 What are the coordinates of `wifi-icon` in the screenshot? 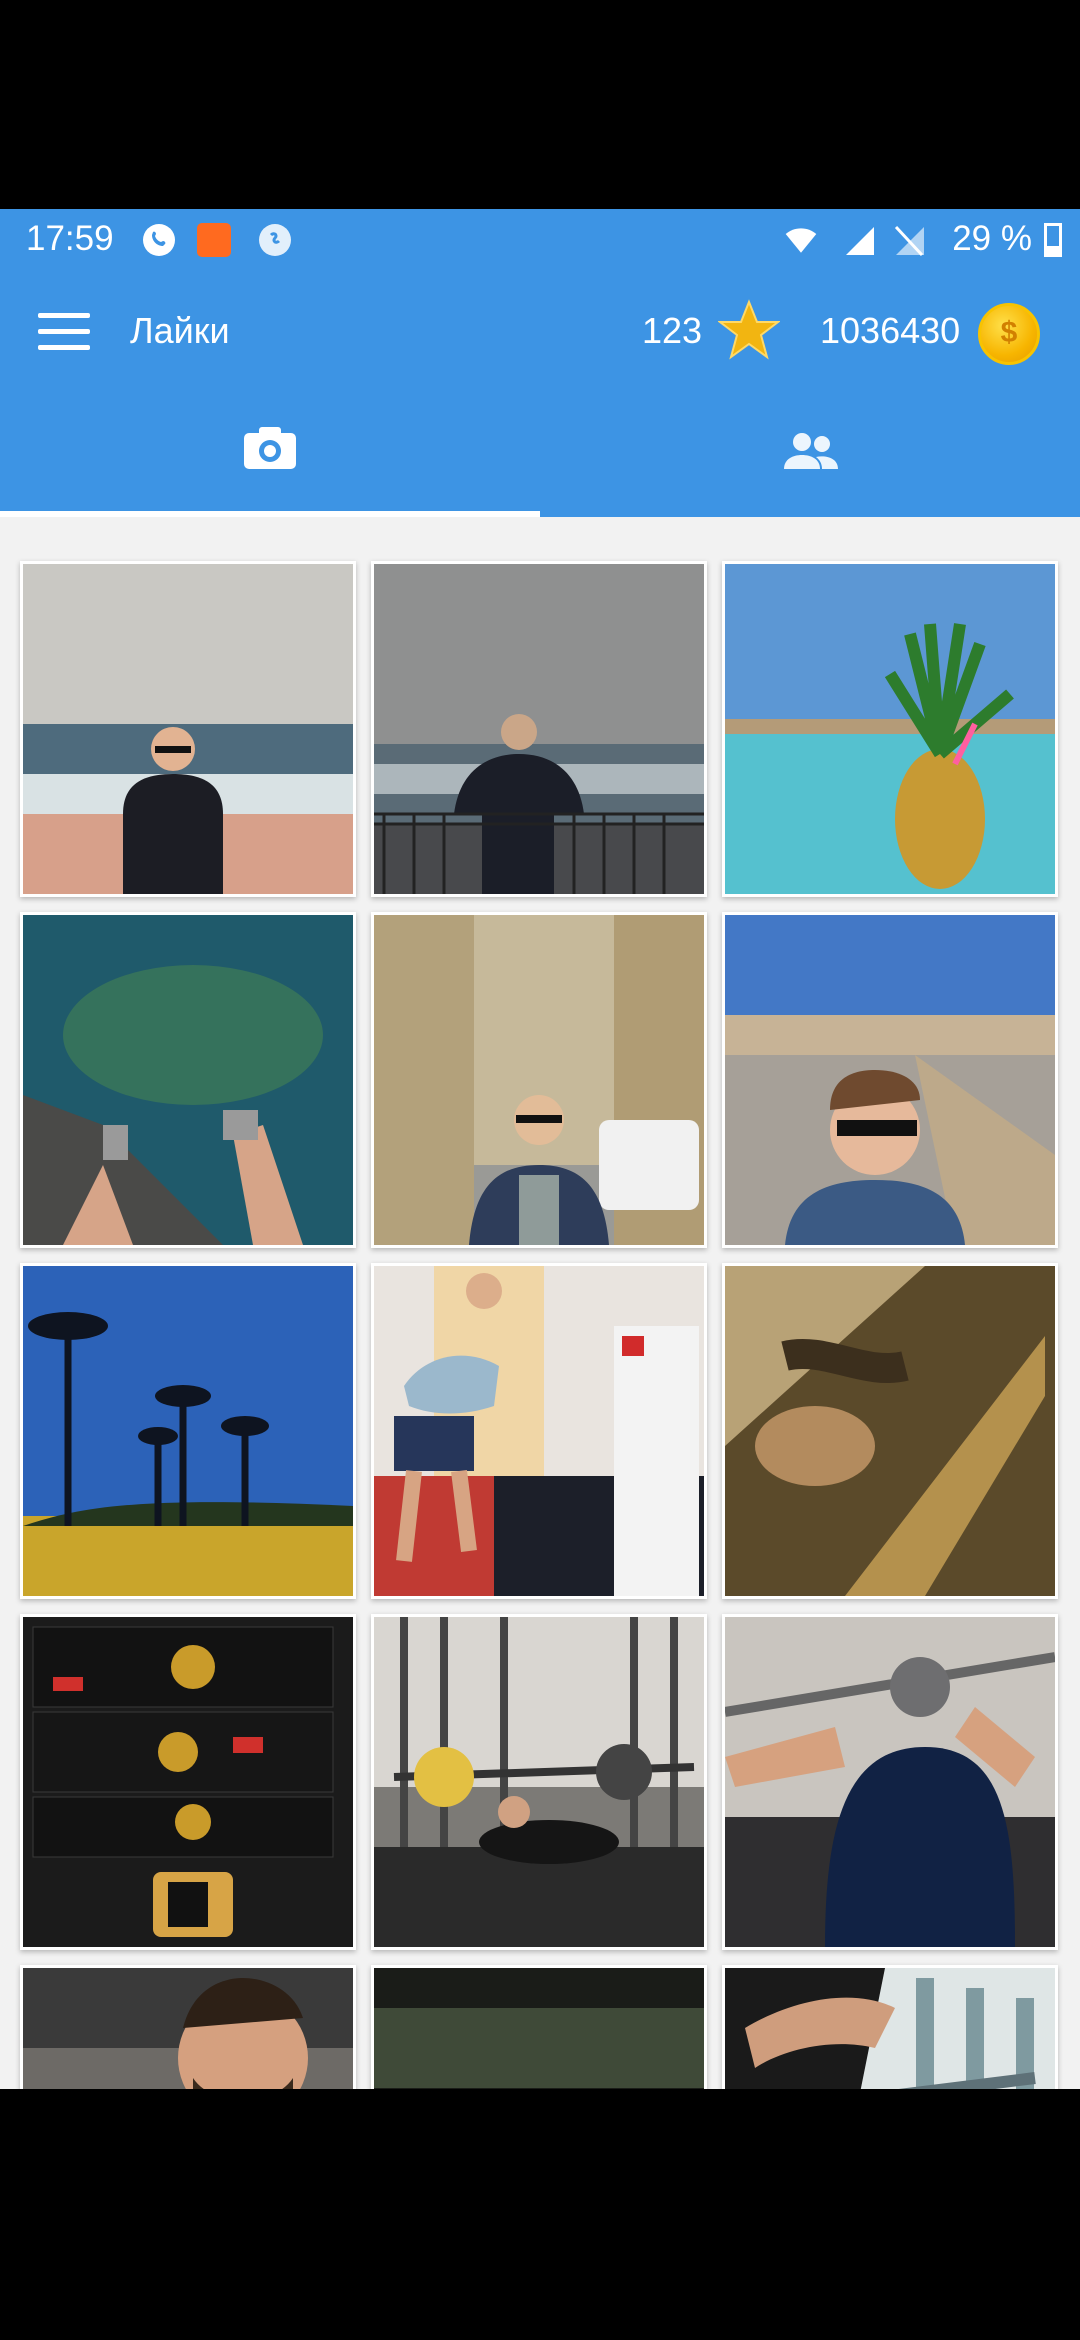 It's located at (801, 240).